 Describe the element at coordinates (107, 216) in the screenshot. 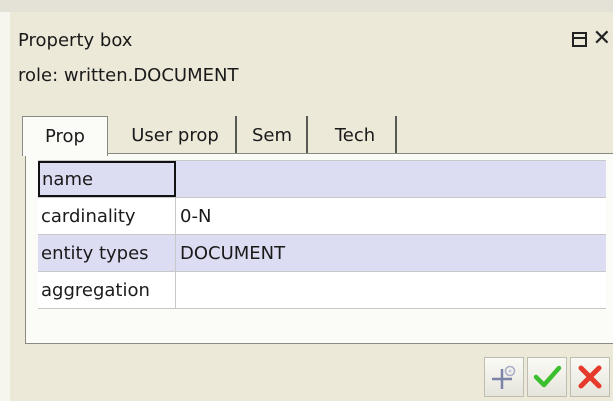

I see `property-key-cell: cardinality` at that location.